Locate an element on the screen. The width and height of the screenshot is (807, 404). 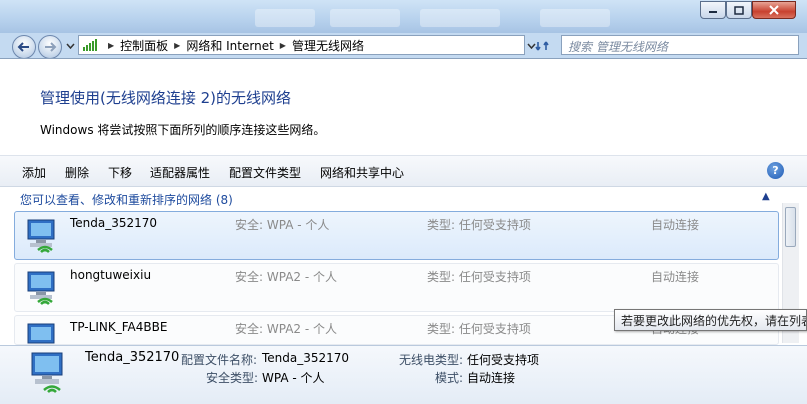
title-bar is located at coordinates (403, 16).